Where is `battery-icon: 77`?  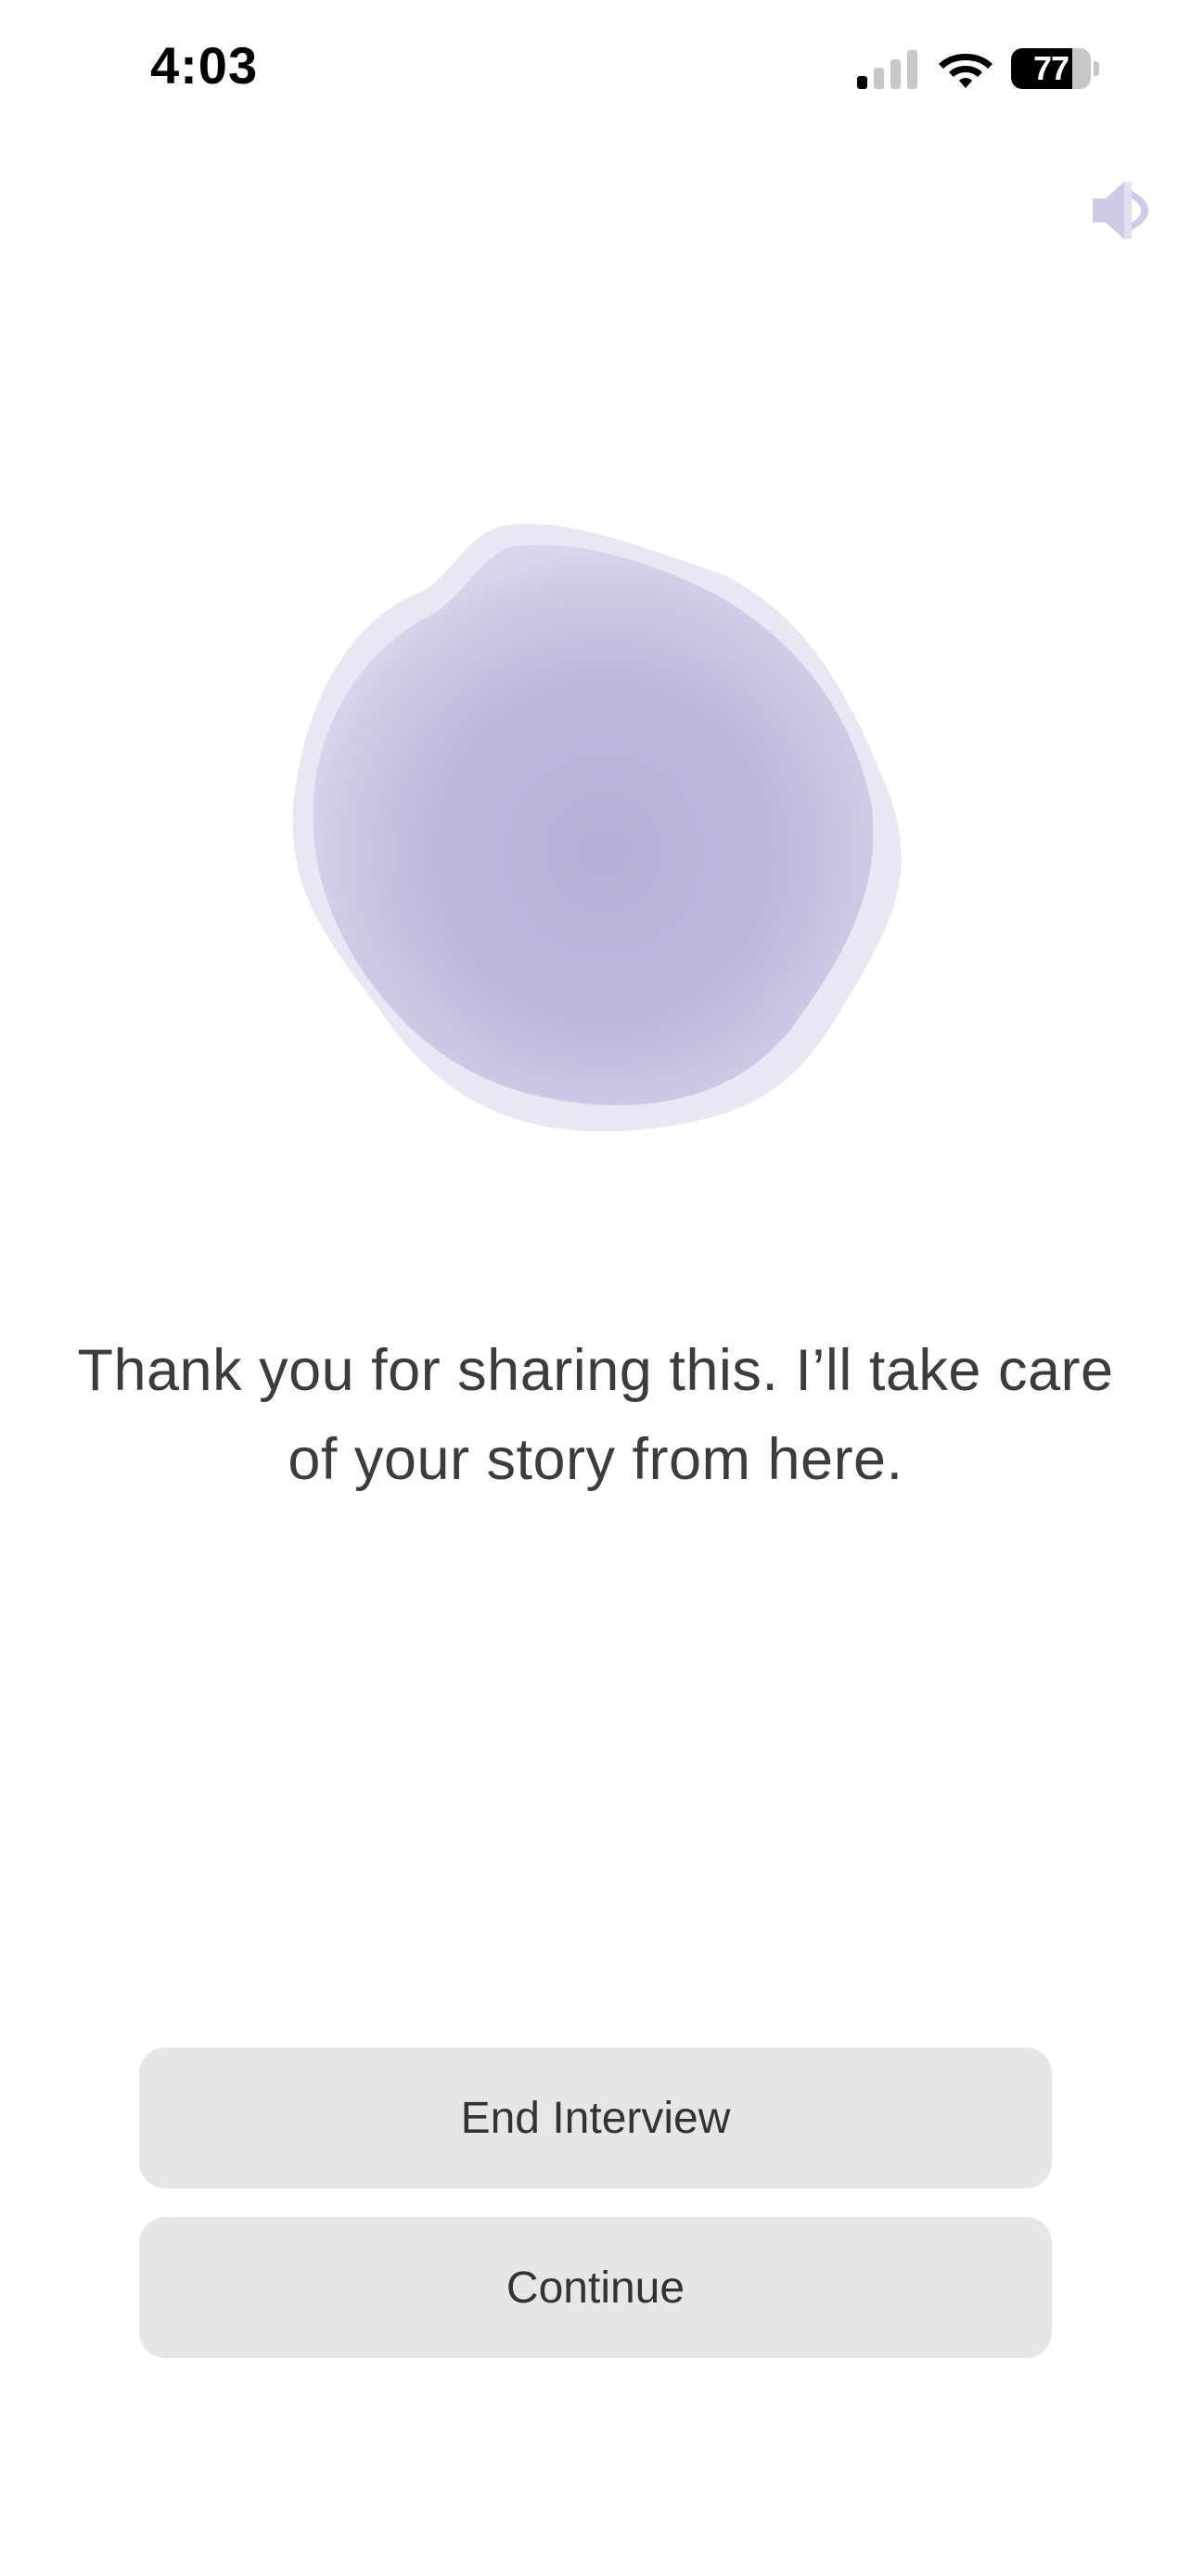
battery-icon: 77 is located at coordinates (1055, 69).